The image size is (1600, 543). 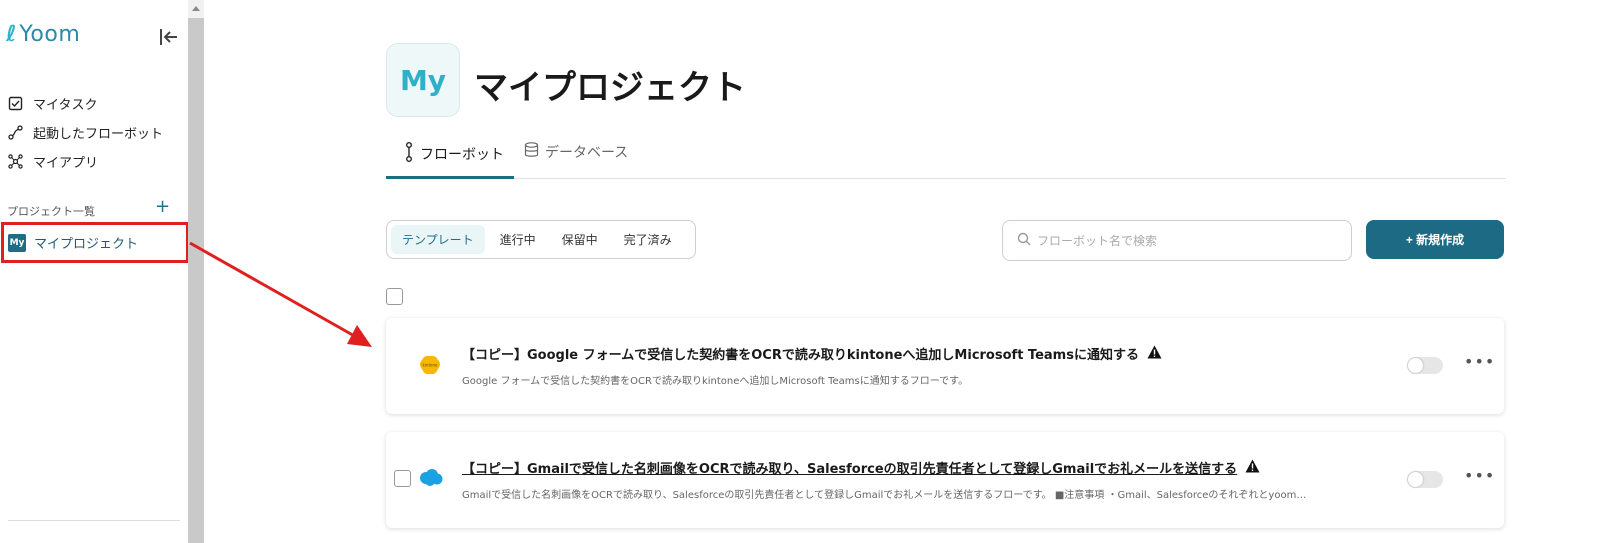 I want to click on new-create-button: + 新規作成, so click(x=1435, y=239).